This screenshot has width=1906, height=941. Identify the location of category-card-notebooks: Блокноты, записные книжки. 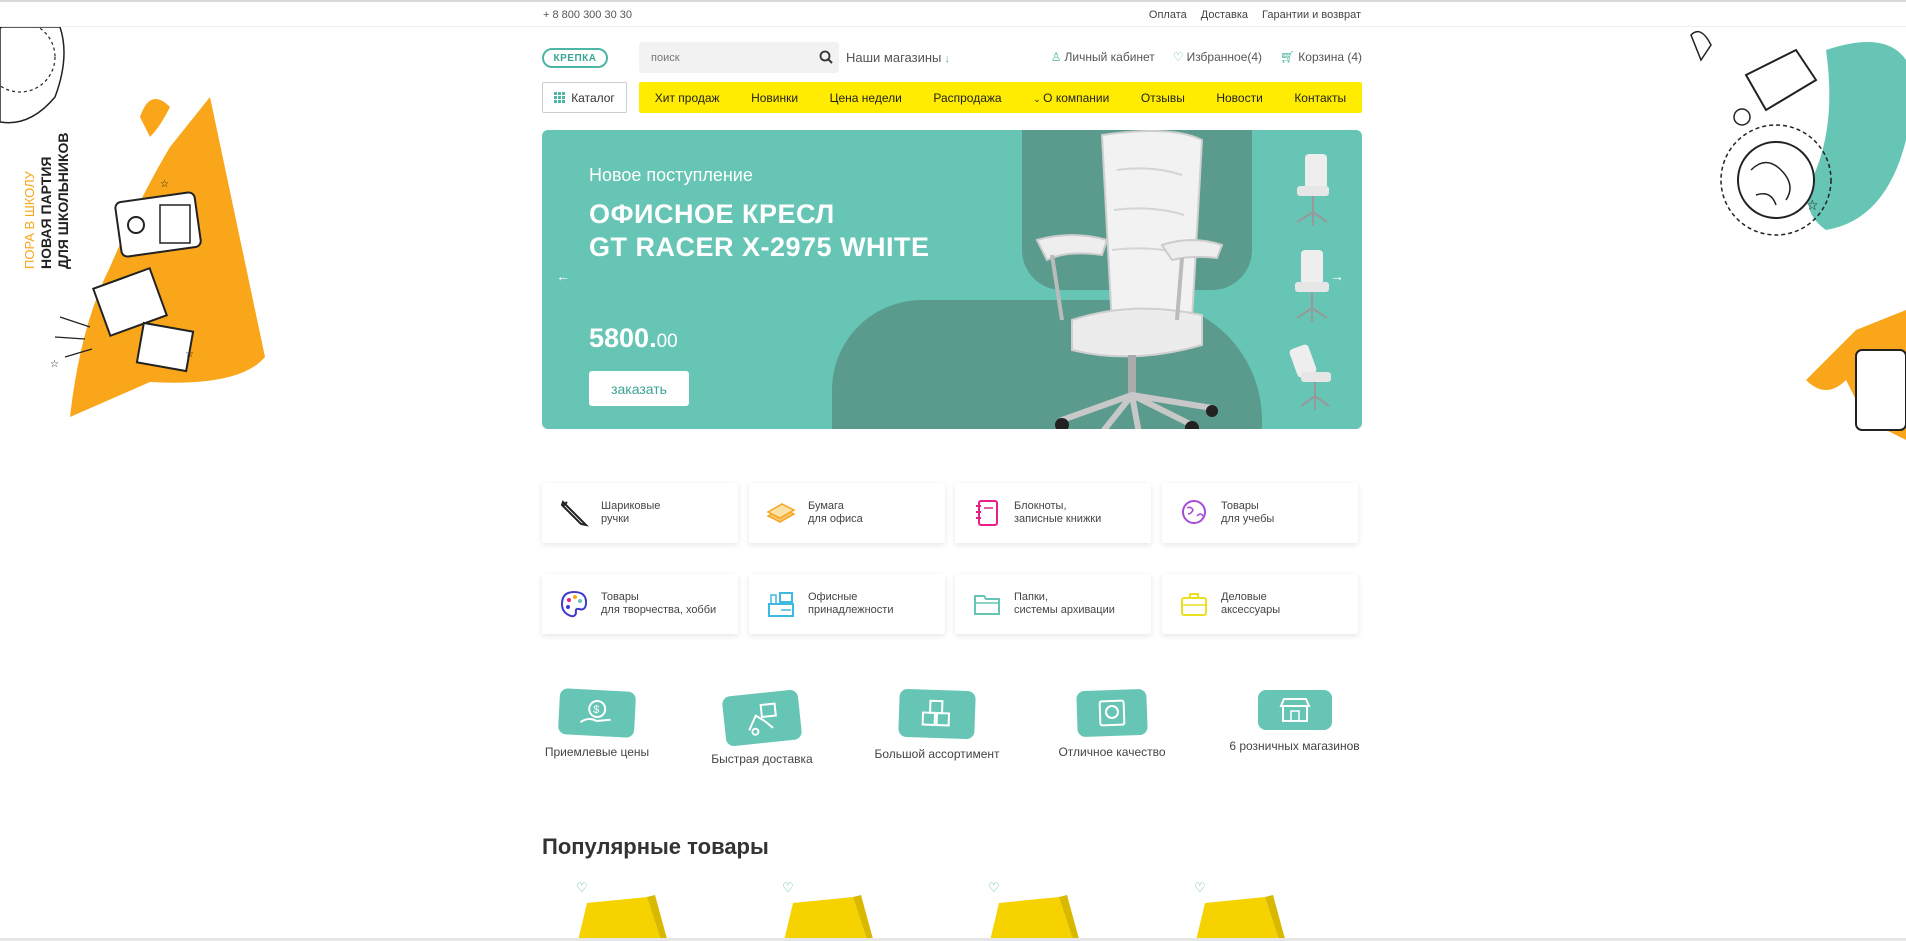
(1053, 513).